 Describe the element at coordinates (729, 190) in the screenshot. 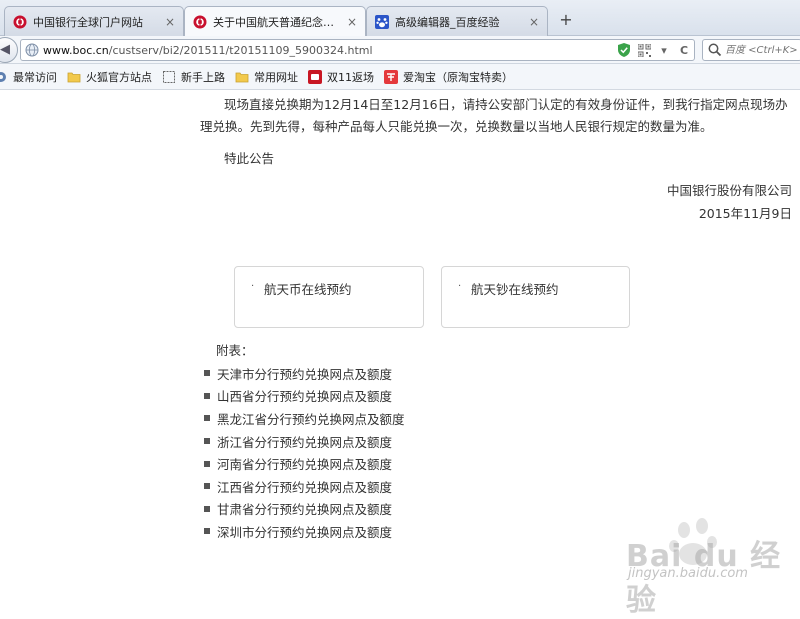

I see `signature-company: 中国银行股份有限公司` at that location.